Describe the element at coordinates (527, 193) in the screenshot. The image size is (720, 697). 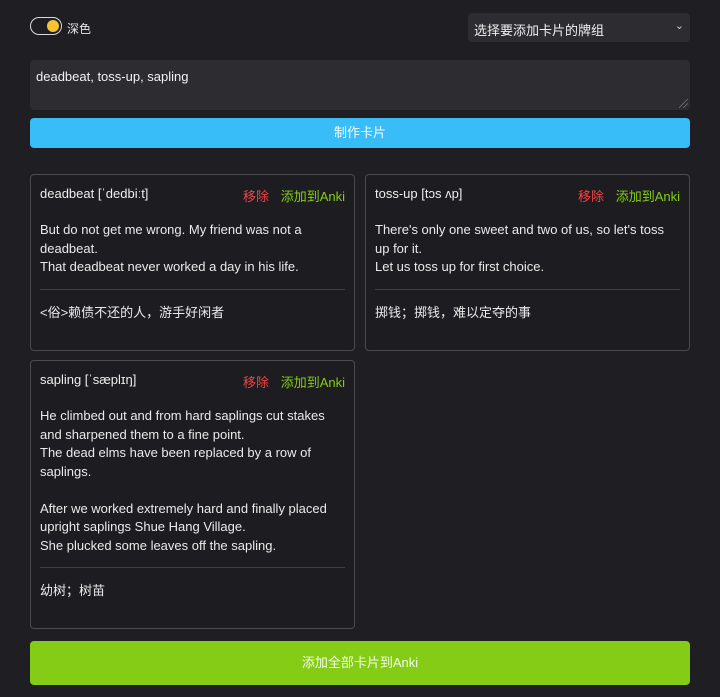
I see `card-header: toss-up [tɔs ʌp] 移除 添加到Anki` at that location.